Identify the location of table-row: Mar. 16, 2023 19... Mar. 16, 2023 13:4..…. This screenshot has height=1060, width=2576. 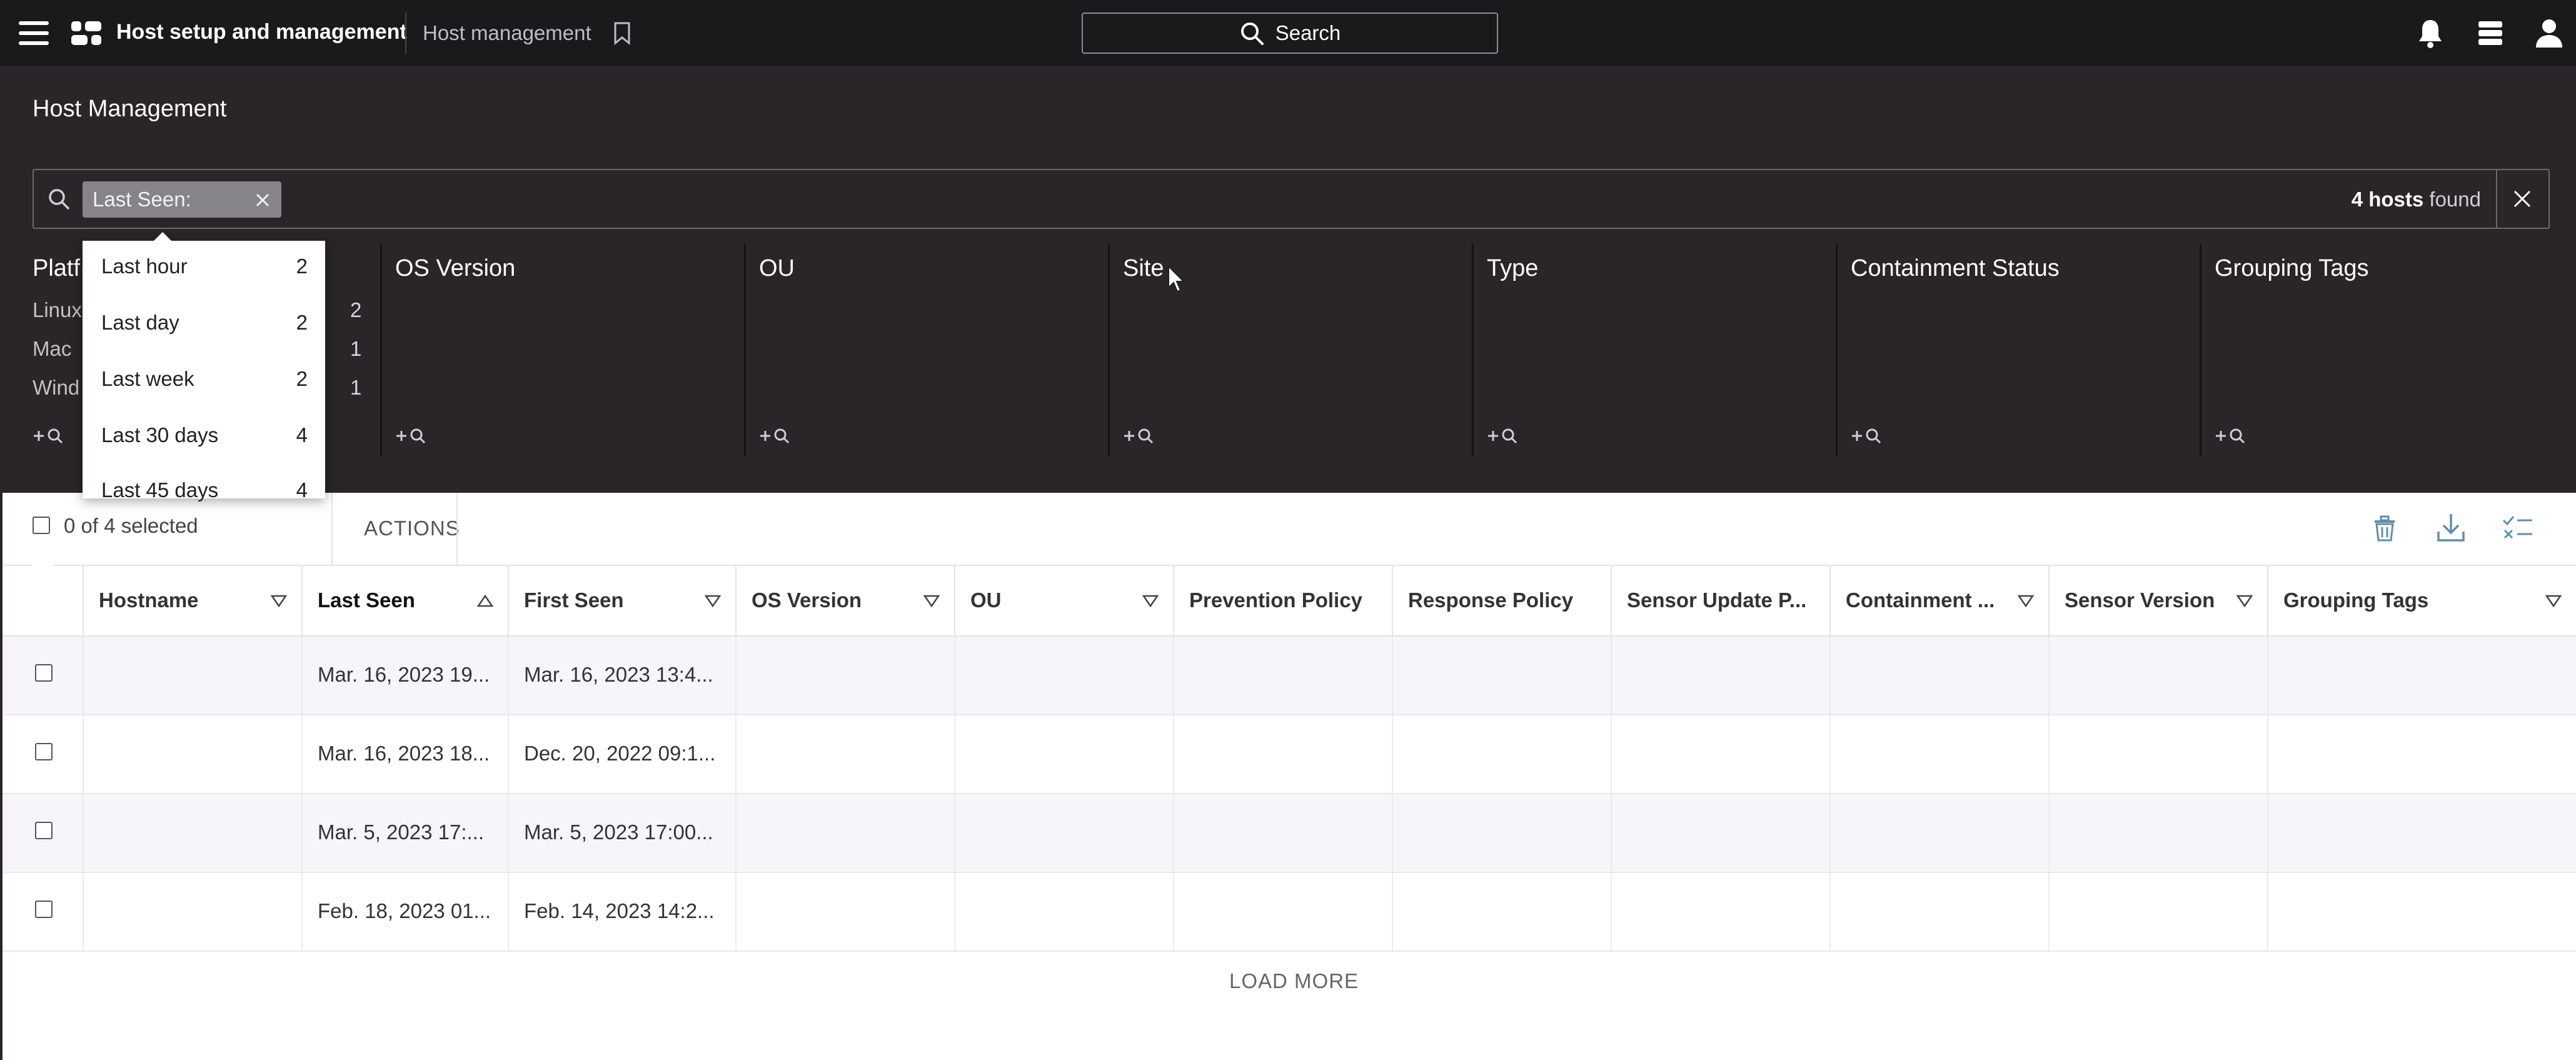
(1288, 676).